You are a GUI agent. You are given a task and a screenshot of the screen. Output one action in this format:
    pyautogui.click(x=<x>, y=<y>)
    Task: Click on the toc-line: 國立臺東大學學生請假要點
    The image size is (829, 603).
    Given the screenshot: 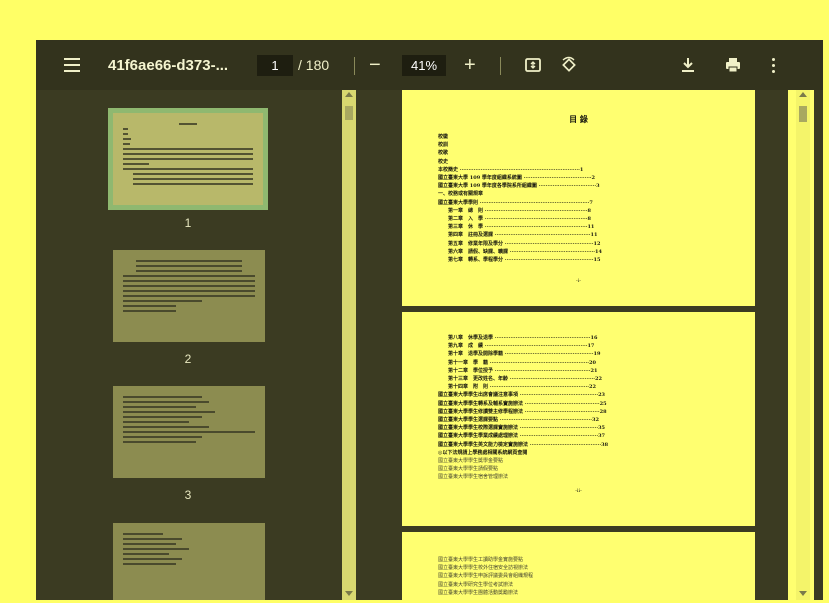 What is the action you would take?
    pyautogui.click(x=468, y=469)
    